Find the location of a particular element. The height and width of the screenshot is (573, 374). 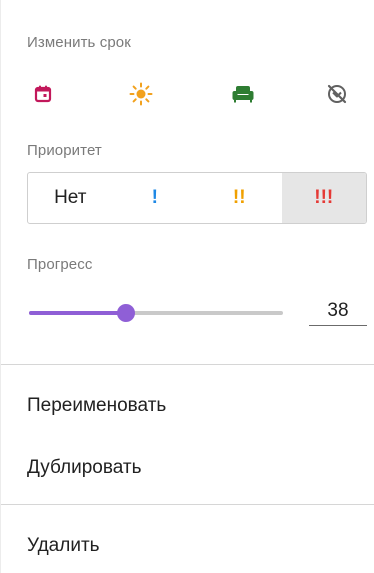

priority-none-option: Нет is located at coordinates (70, 198).